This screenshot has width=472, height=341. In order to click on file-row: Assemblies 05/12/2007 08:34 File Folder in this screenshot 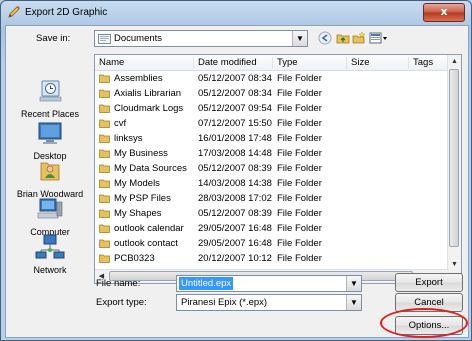, I will do `click(272, 78)`.